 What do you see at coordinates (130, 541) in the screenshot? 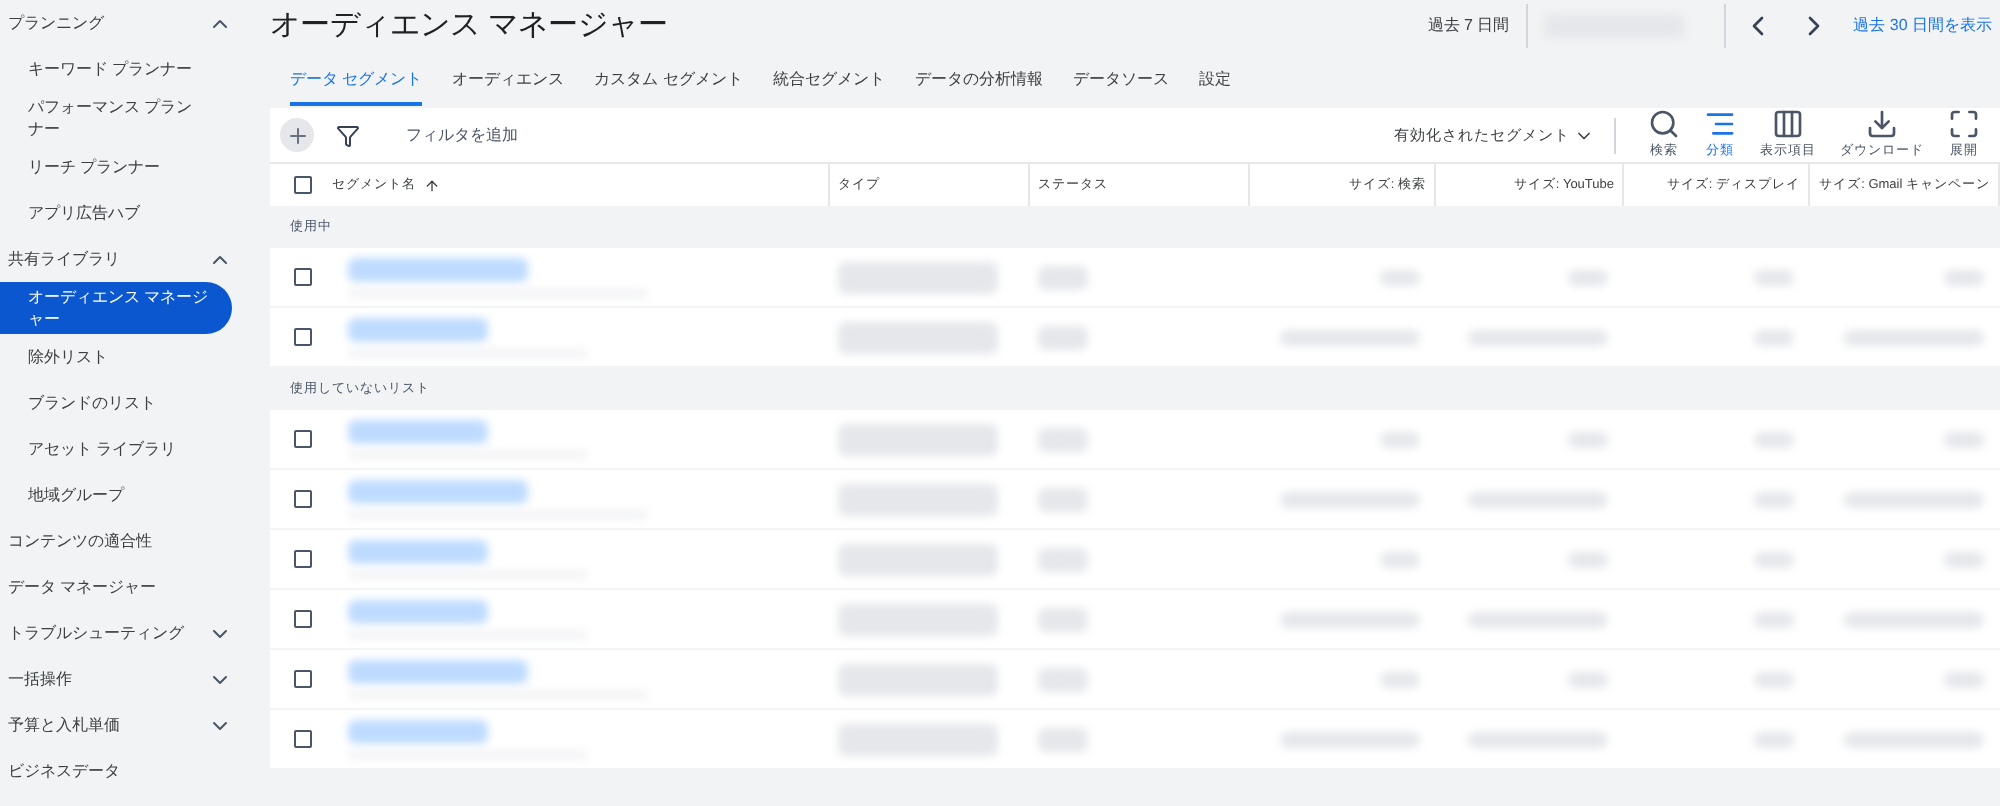
I see `sidebar-section: コンテンツの適合性` at bounding box center [130, 541].